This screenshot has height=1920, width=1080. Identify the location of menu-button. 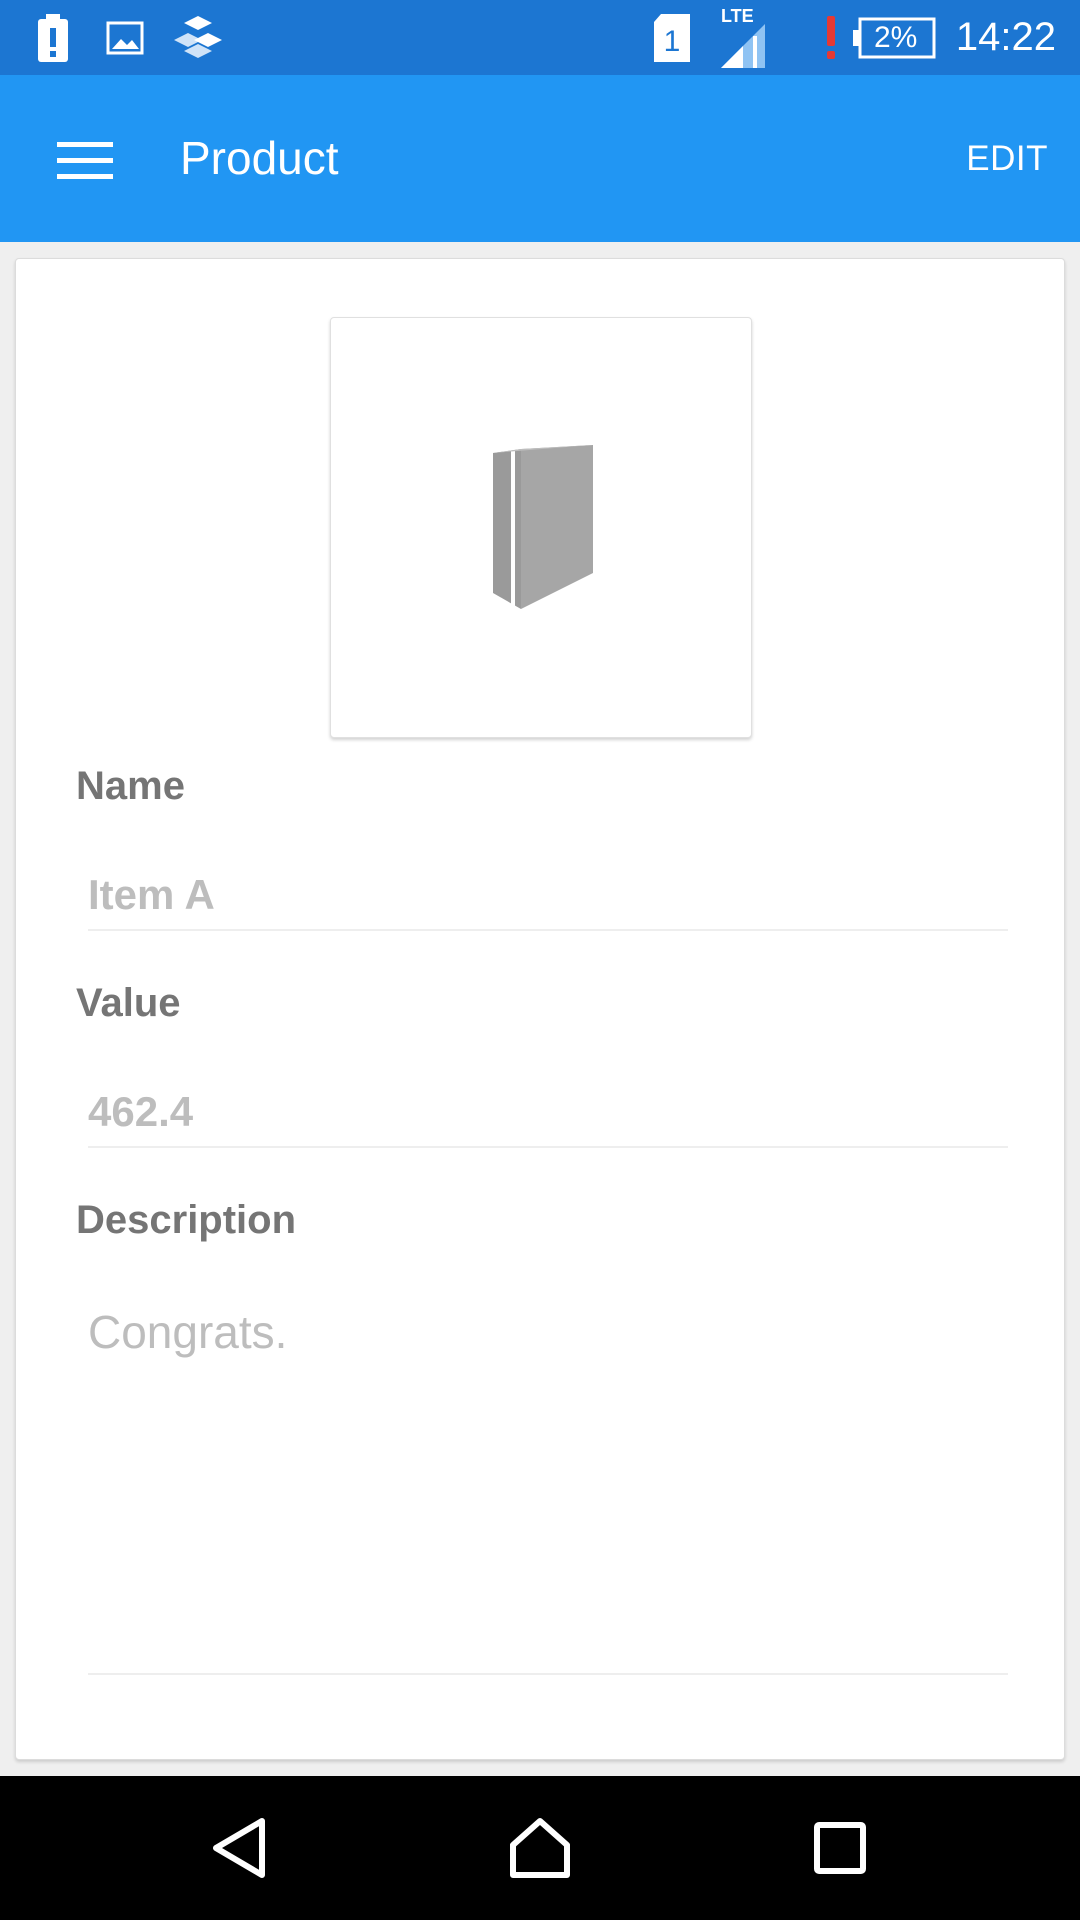
(85, 160).